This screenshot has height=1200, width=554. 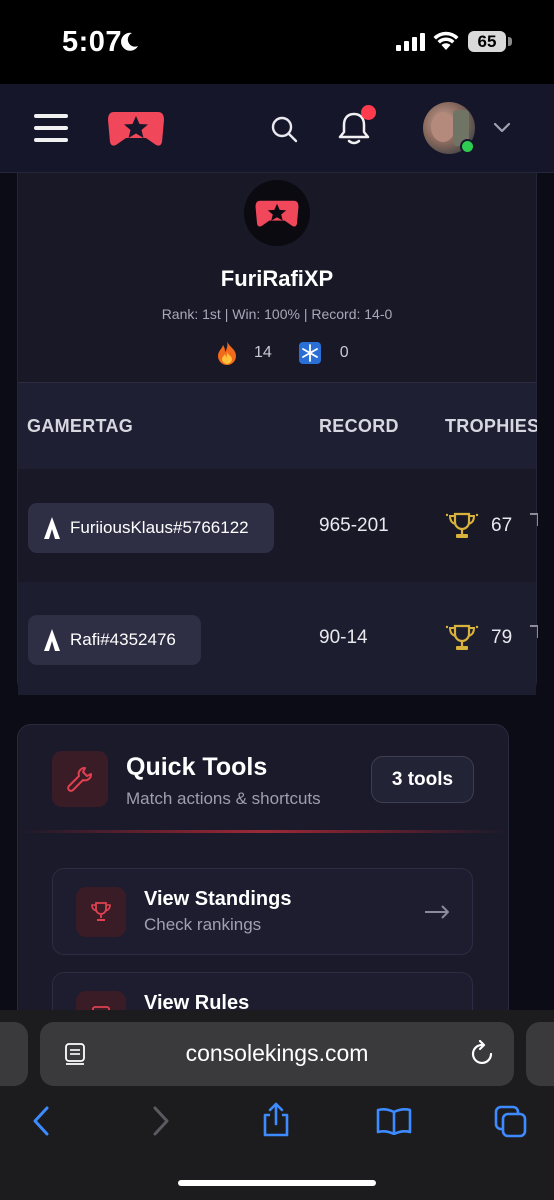 I want to click on gamertag-chip: Rafi#4352476, so click(x=114, y=640).